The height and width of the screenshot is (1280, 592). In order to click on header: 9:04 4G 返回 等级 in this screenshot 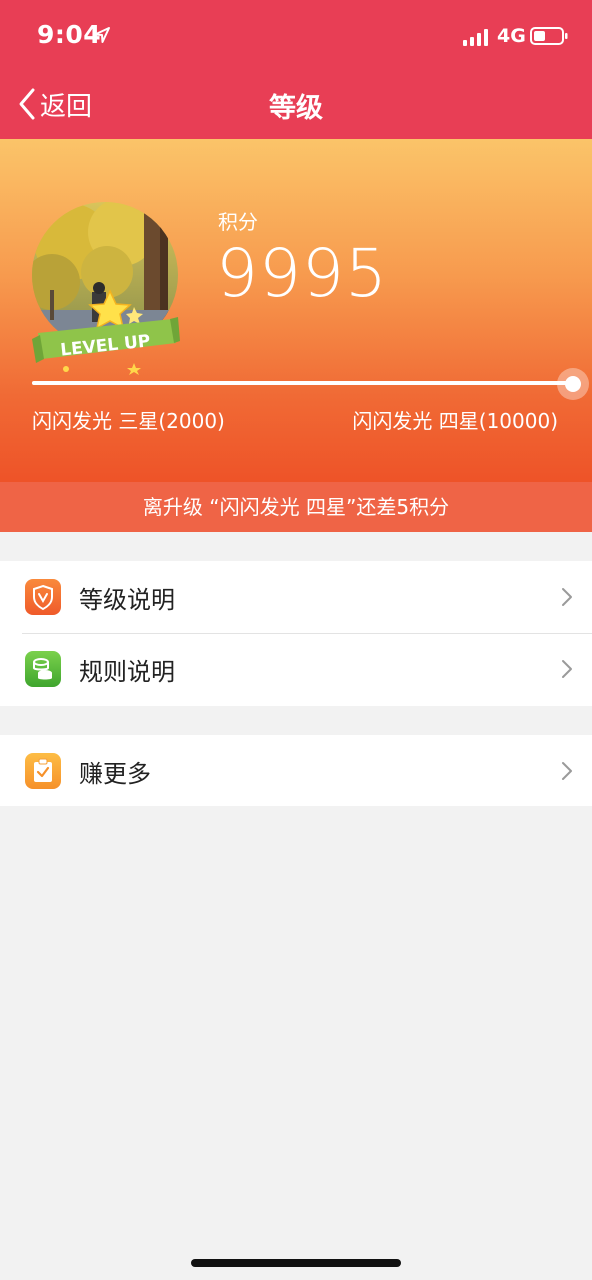, I will do `click(296, 69)`.